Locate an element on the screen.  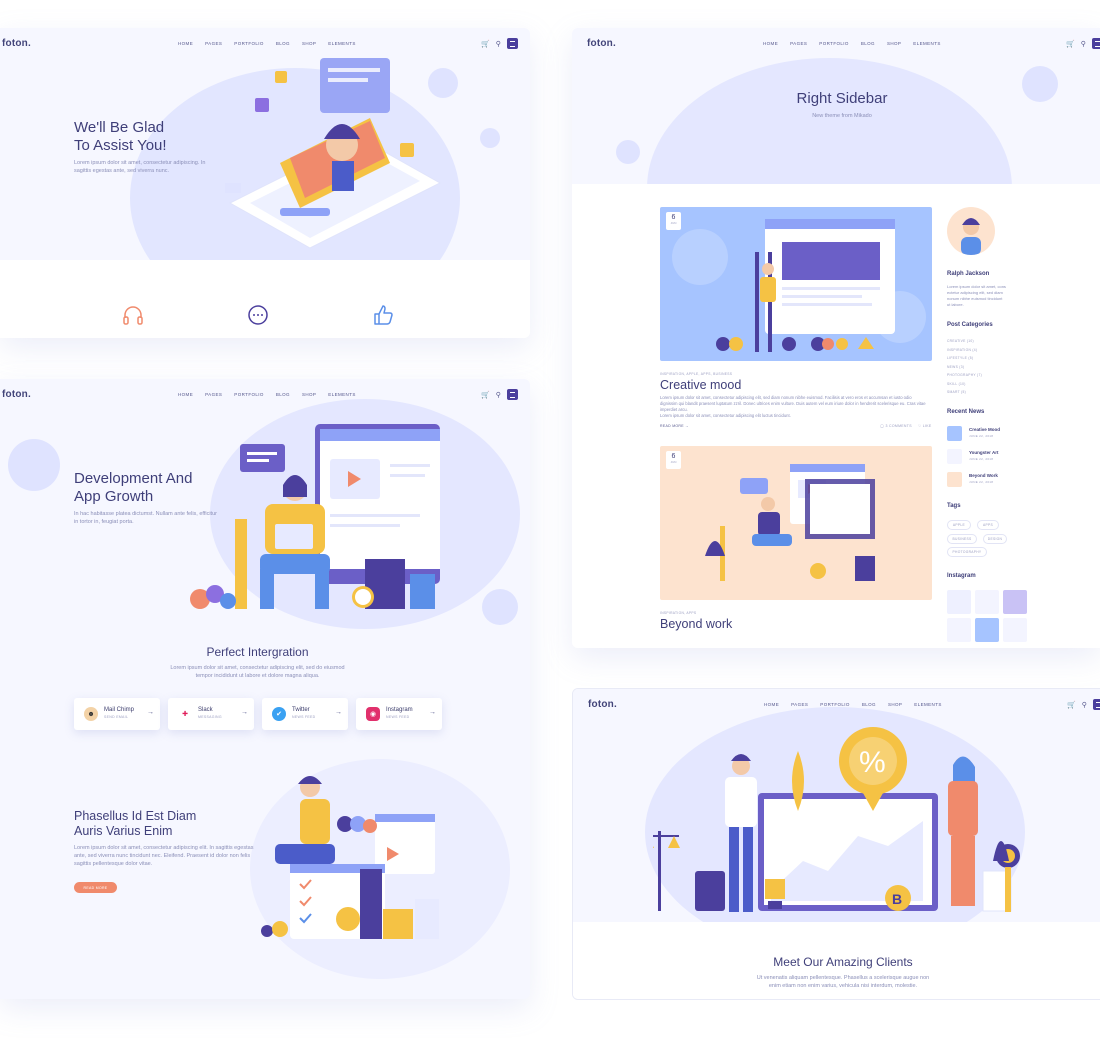
comments-link: ◯ 3 COMMENTS is located at coordinates (896, 426).